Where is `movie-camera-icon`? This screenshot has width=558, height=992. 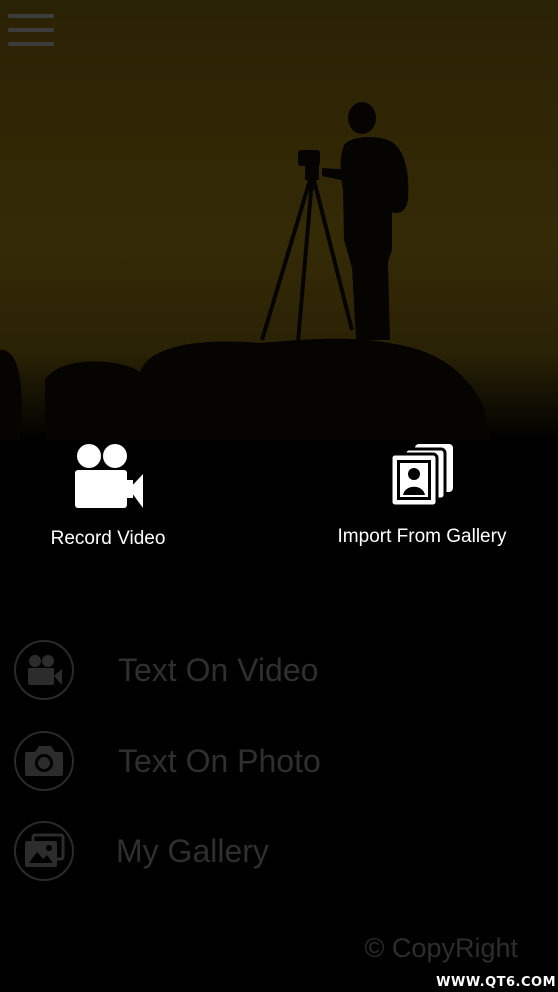
movie-camera-icon is located at coordinates (45, 670).